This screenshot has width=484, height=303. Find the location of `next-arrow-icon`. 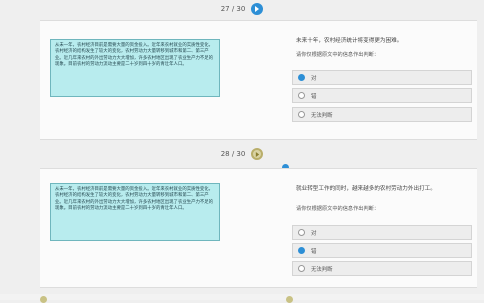

next-arrow-icon is located at coordinates (257, 9).